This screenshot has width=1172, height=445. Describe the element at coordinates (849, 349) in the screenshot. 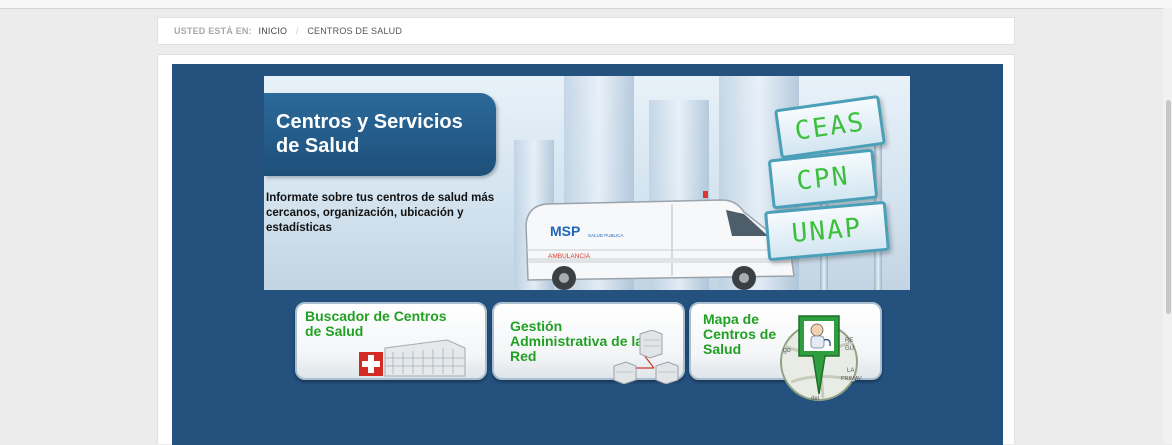

I see `svg-text: GU` at that location.